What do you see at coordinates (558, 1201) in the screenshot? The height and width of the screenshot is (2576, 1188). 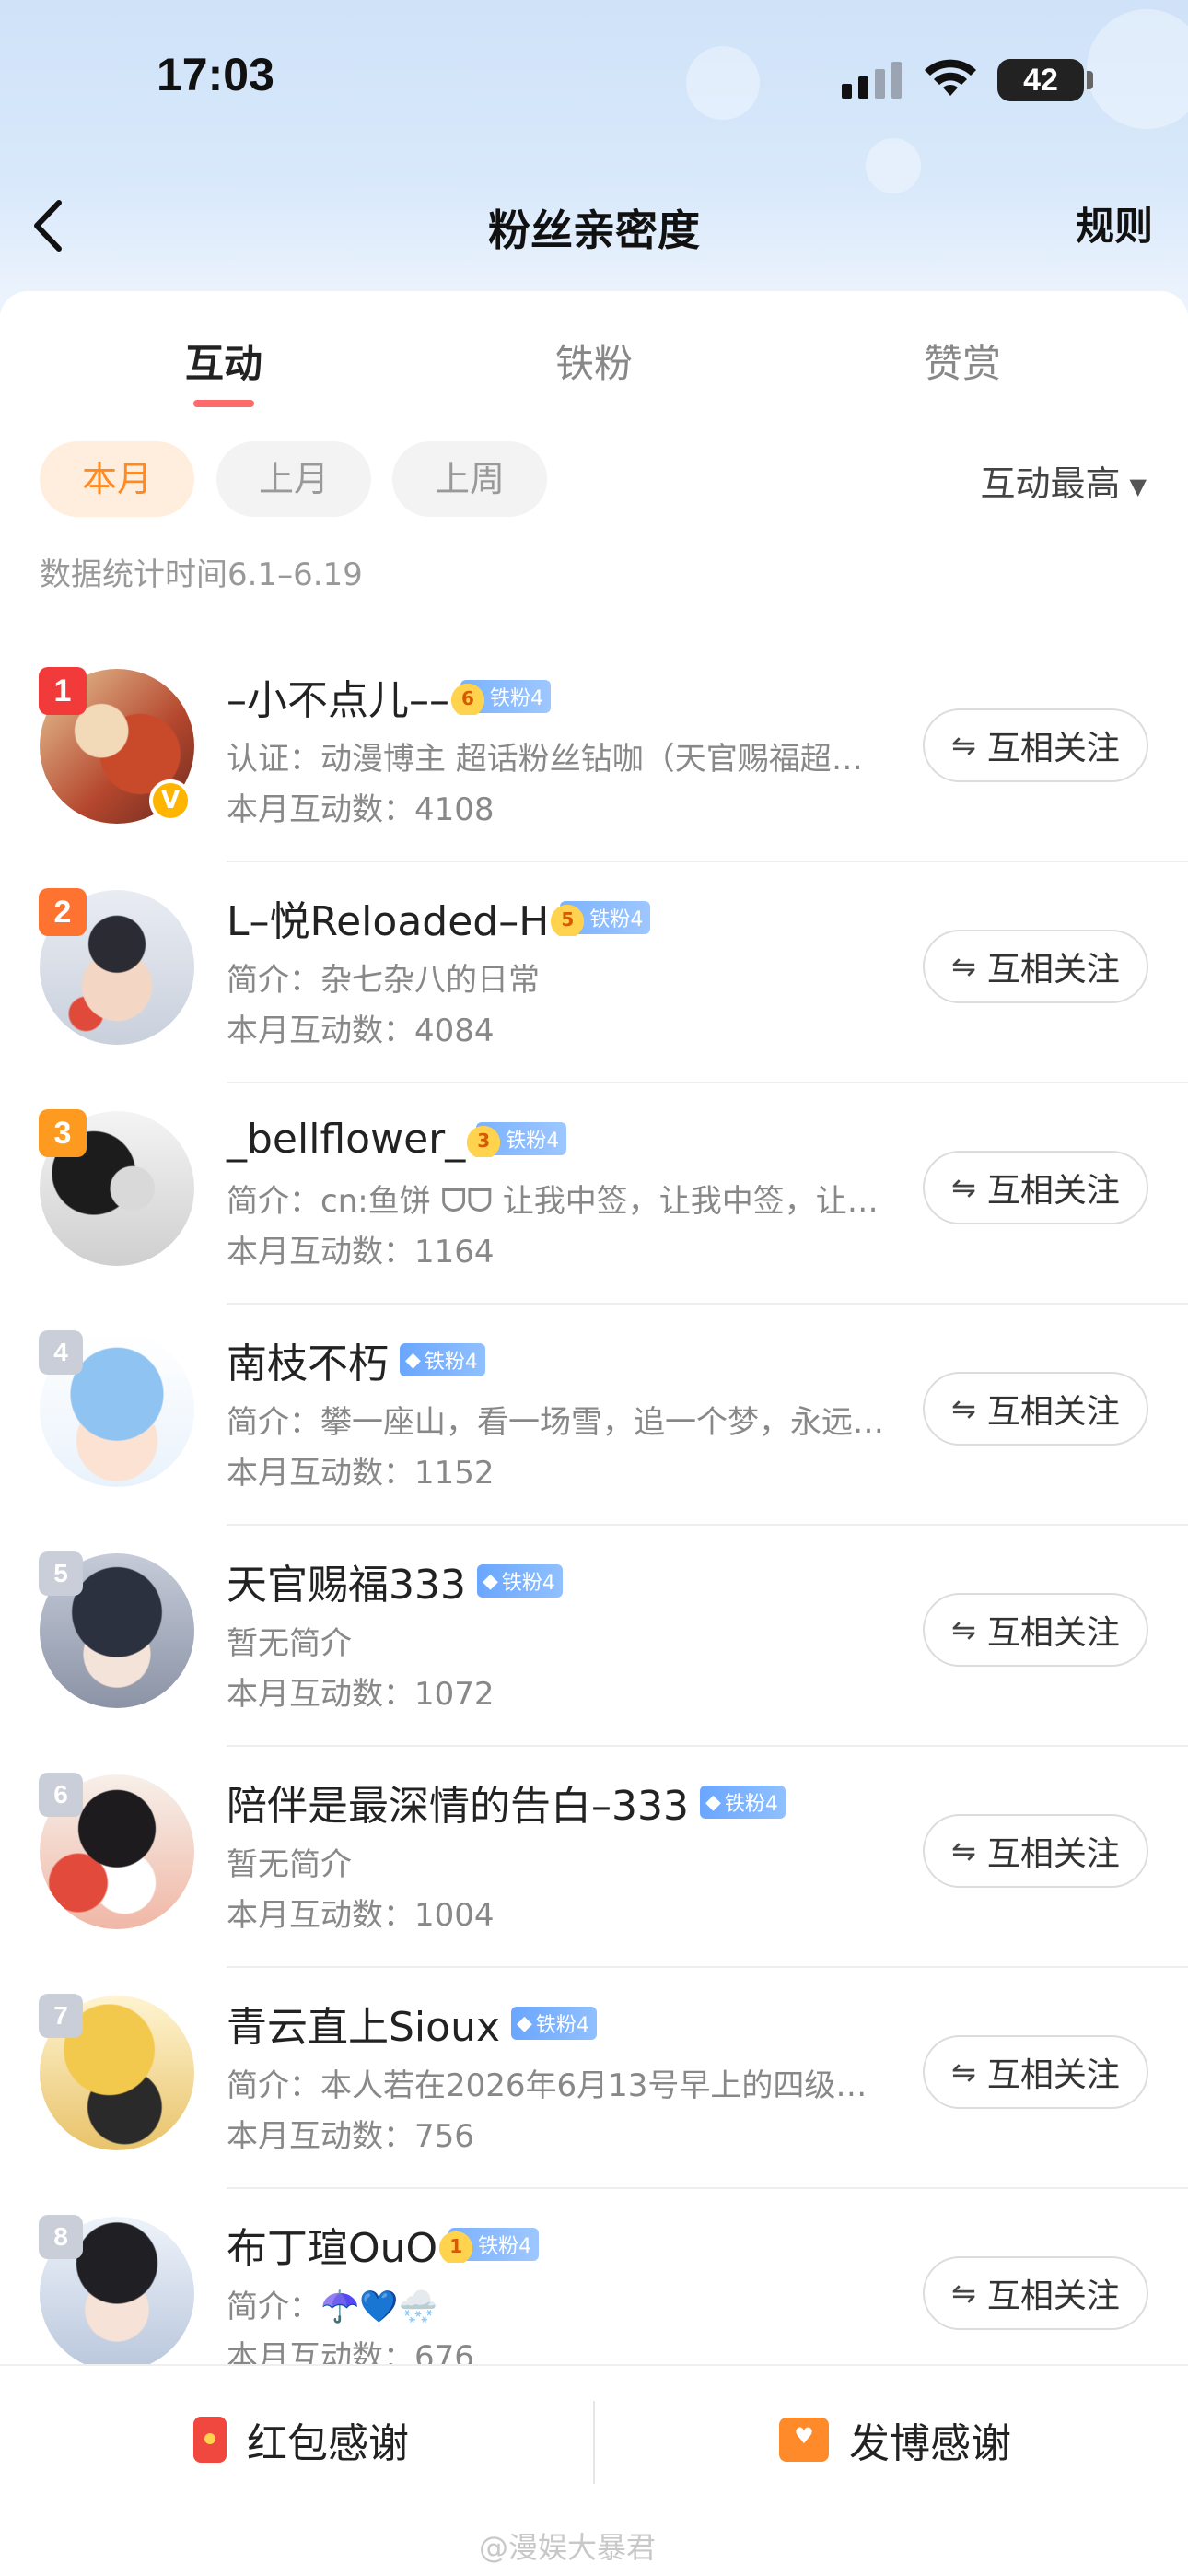 I see `user-description: 简介：cn:鱼饼 ᗜᗜ 让我中签，让我中签，让我中签` at bounding box center [558, 1201].